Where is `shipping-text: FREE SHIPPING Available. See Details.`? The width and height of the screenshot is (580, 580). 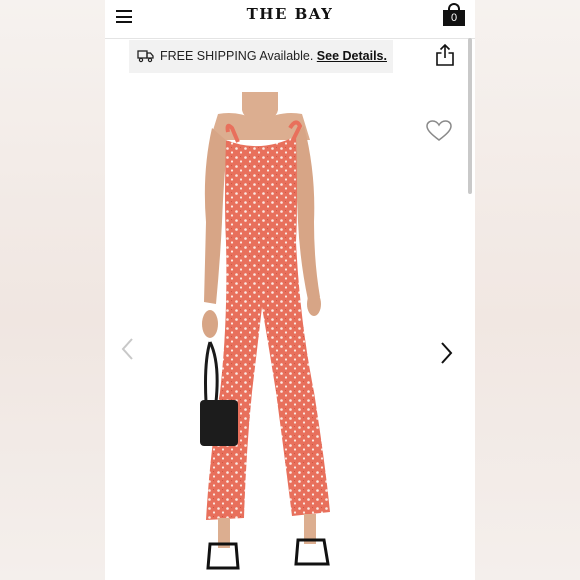 shipping-text: FREE SHIPPING Available. See Details. is located at coordinates (273, 56).